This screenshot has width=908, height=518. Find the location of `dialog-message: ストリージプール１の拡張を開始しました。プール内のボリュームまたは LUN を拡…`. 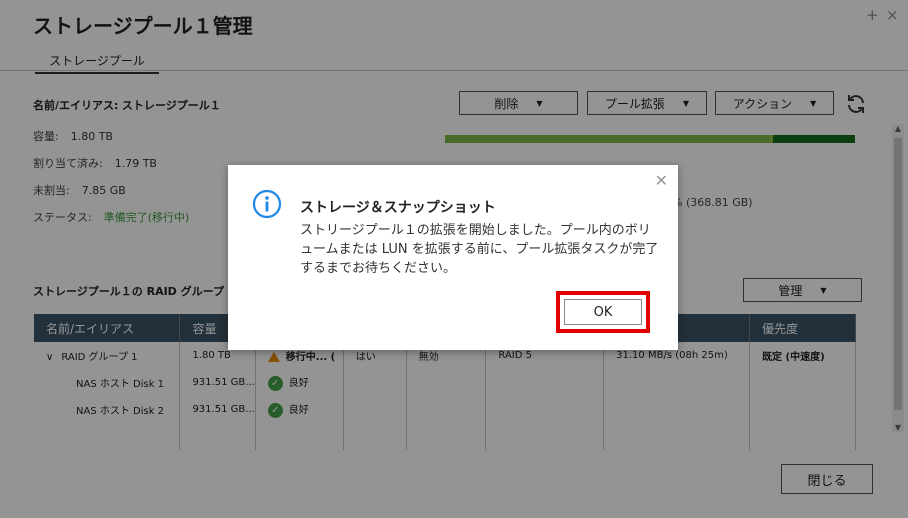

dialog-message: ストリージプール１の拡張を開始しました。プール内のボリュームまたは LUN を拡… is located at coordinates (479, 249).